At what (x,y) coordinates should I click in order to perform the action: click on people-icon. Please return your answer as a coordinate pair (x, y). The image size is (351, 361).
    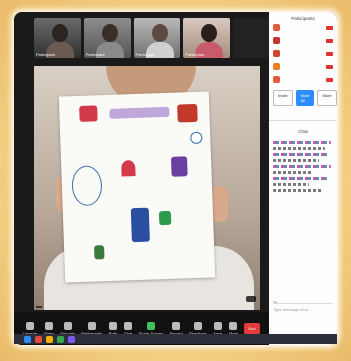
    Looking at the image, I should click on (91, 325).